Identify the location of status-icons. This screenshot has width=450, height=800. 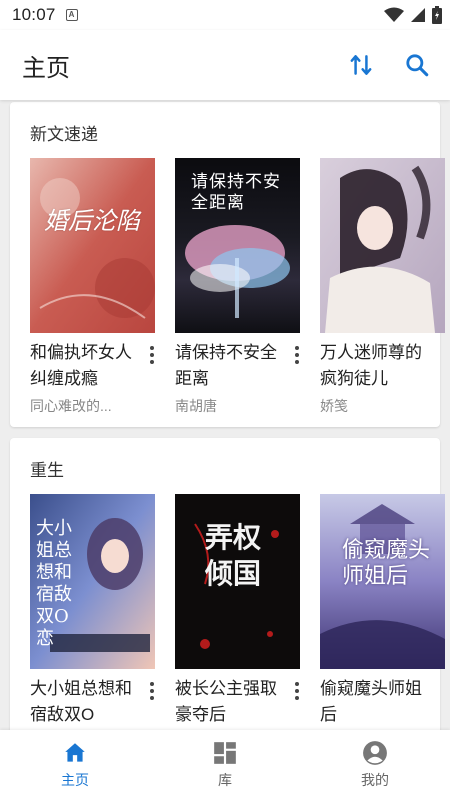
(413, 15).